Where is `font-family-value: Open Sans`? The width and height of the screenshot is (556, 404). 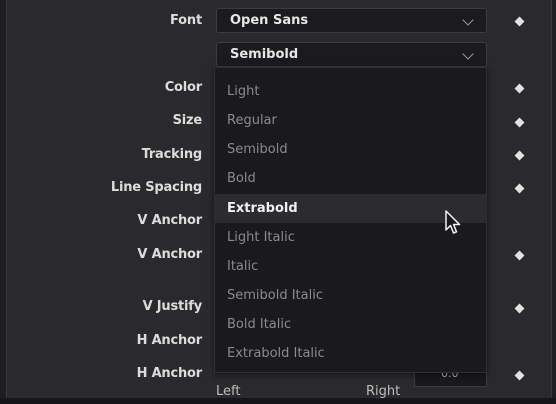
font-family-value: Open Sans is located at coordinates (269, 20).